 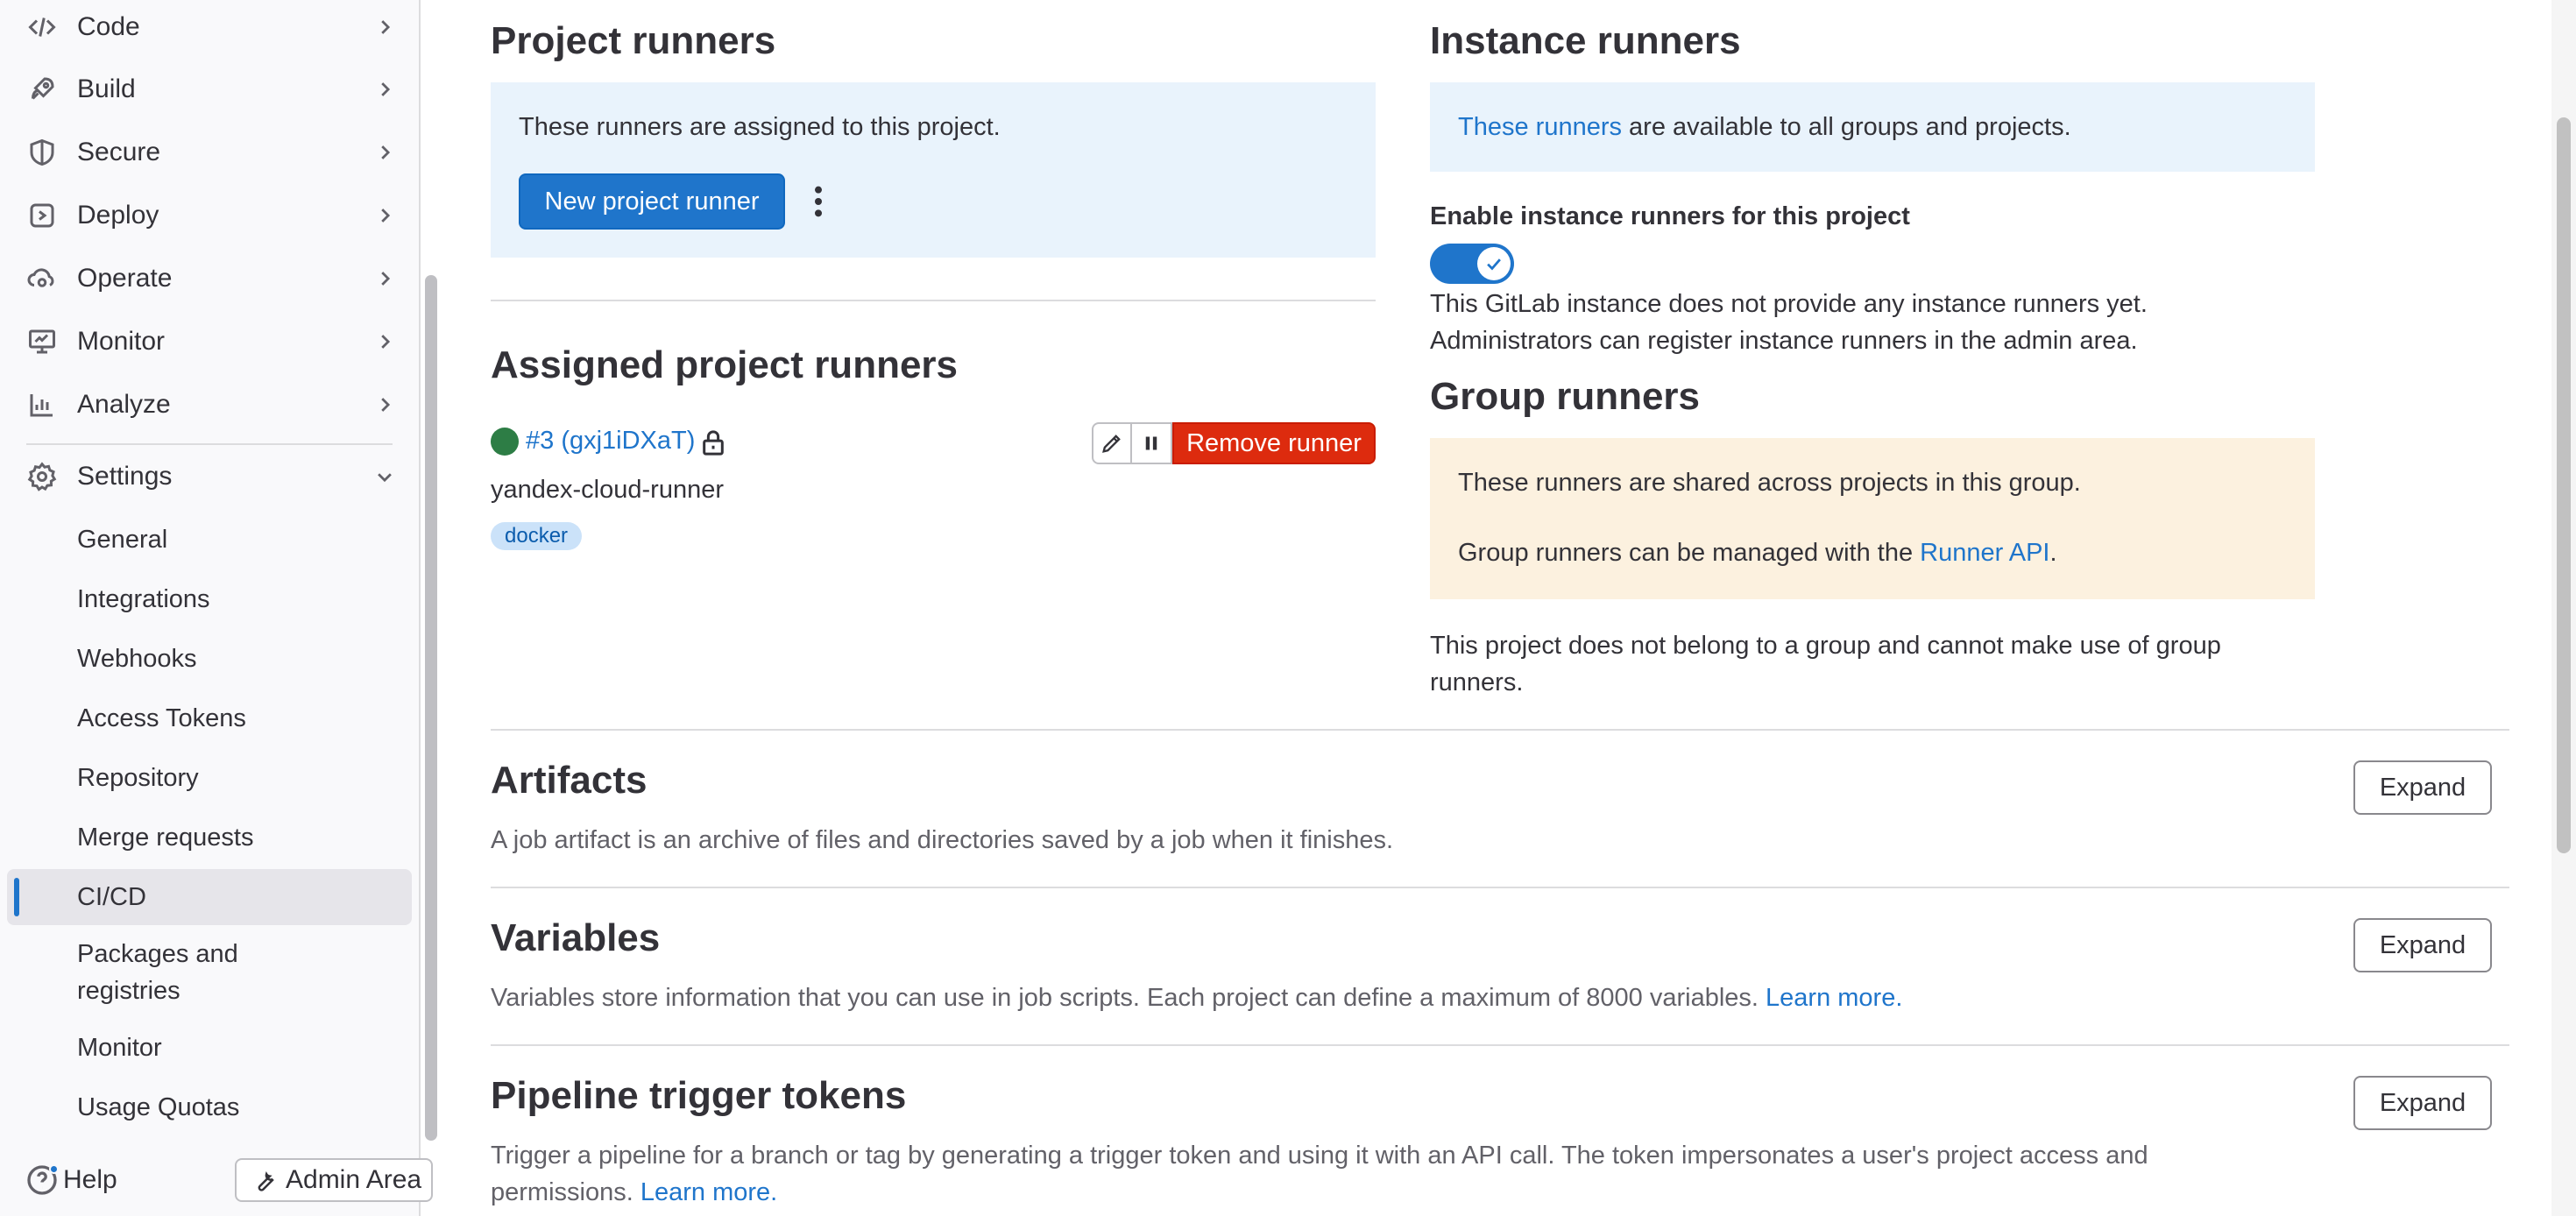 I want to click on main-scrollbar, so click(x=2564, y=485).